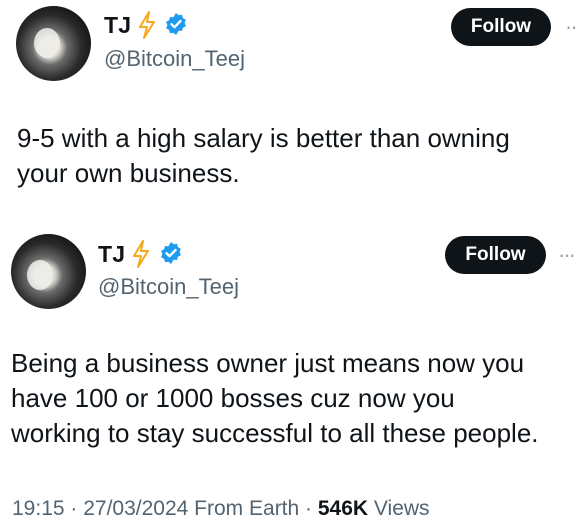 Image resolution: width=581 pixels, height=530 pixels. Describe the element at coordinates (399, 508) in the screenshot. I see `views-label: Views` at that location.